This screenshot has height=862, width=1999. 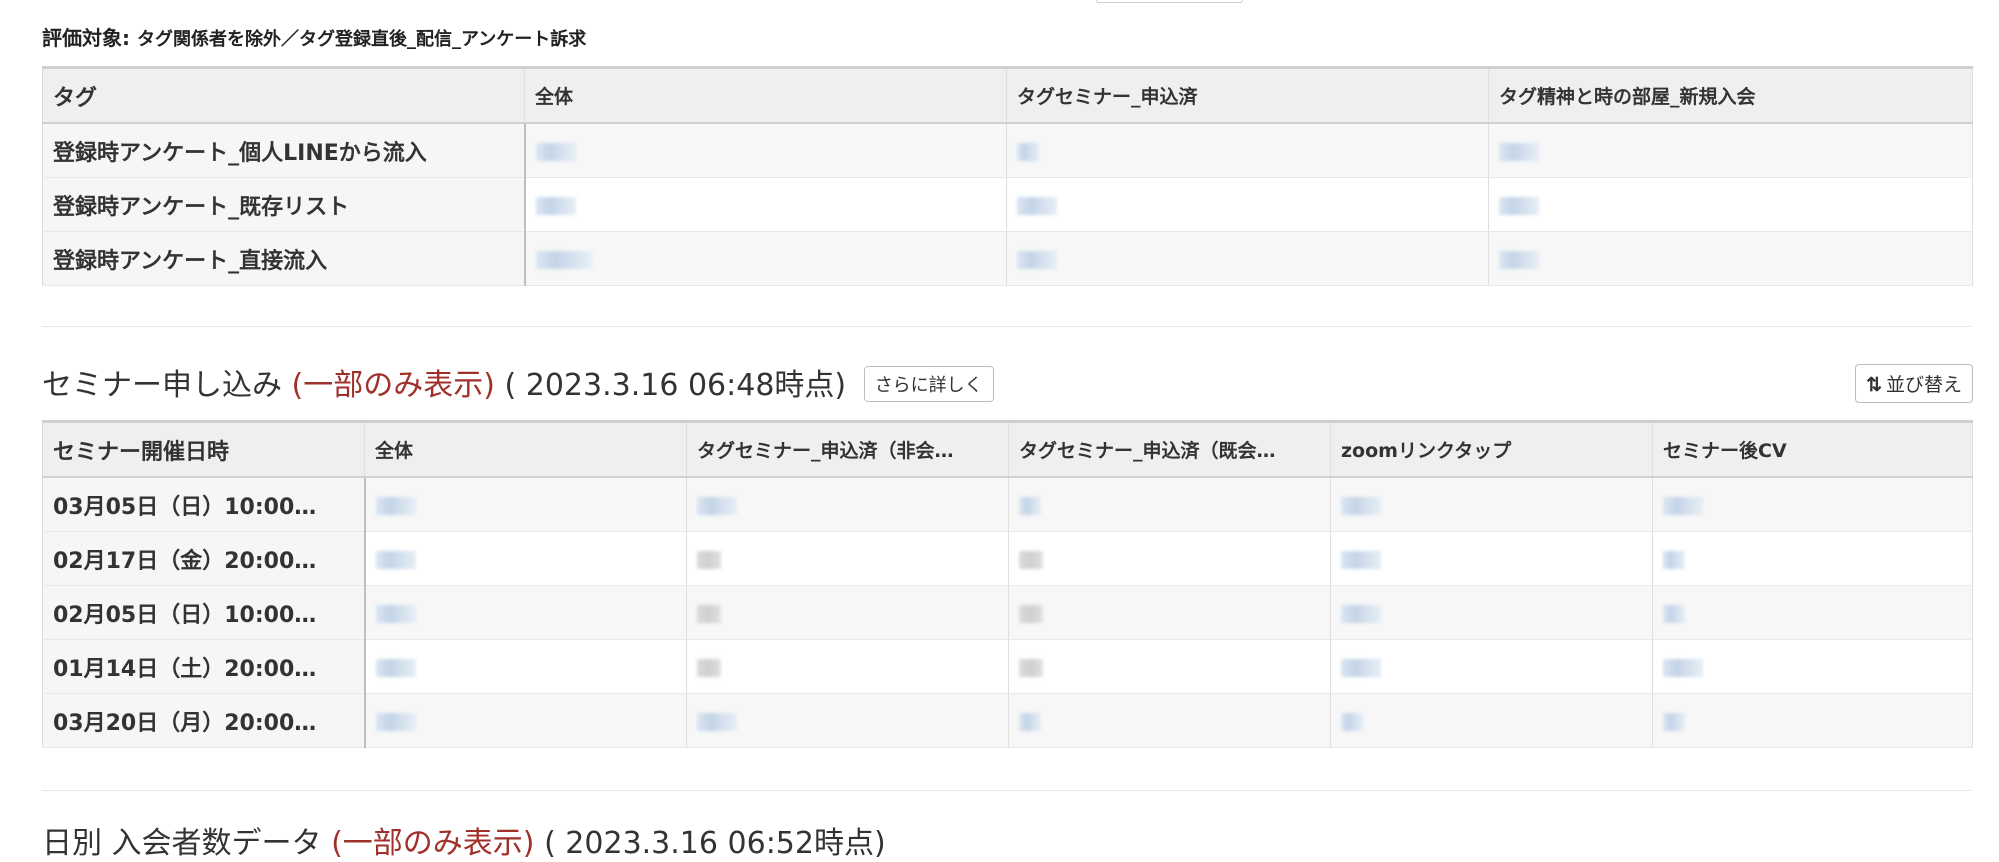 What do you see at coordinates (284, 204) in the screenshot?
I see `row-label: 登録時アンケート_既存リスト` at bounding box center [284, 204].